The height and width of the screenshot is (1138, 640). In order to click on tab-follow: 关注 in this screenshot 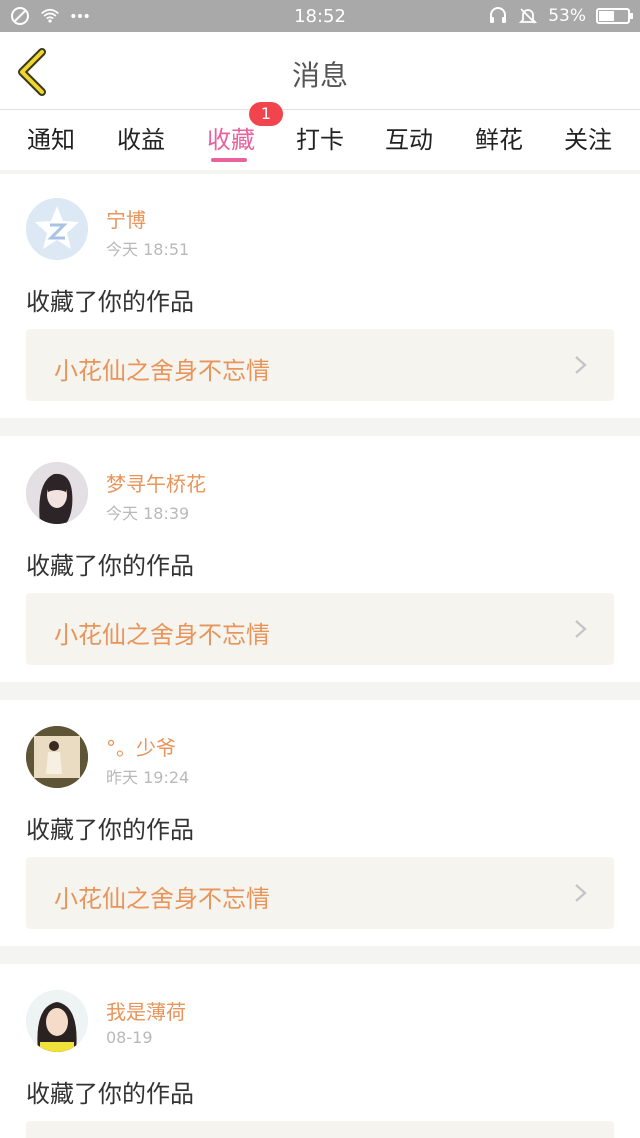, I will do `click(588, 137)`.